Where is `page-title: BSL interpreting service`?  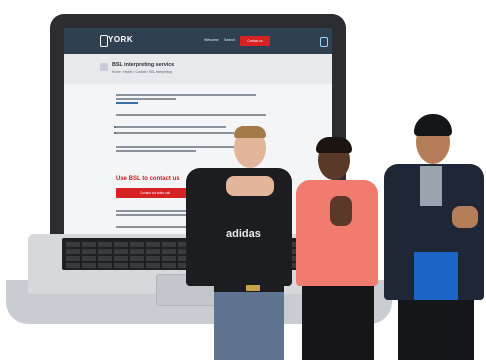 page-title: BSL interpreting service is located at coordinates (143, 65).